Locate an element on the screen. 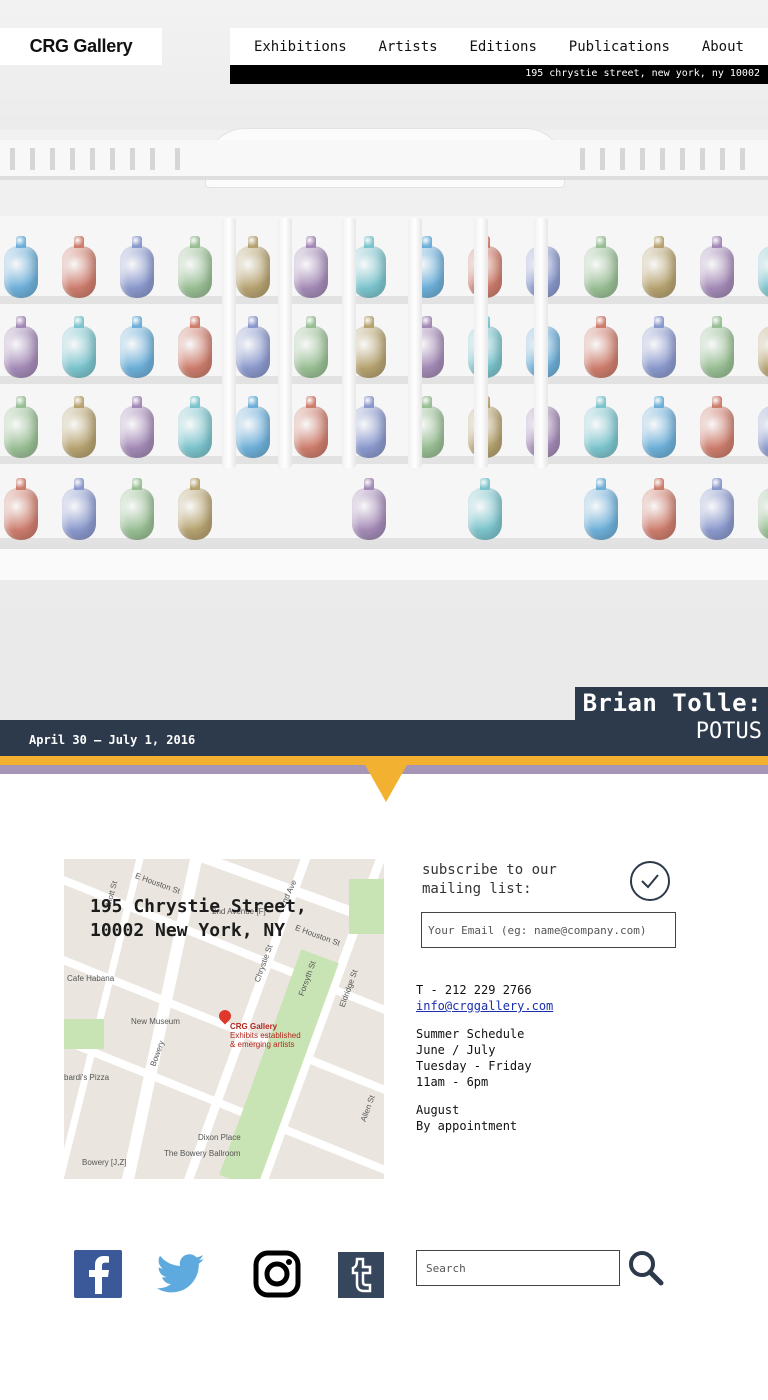  schedule-days: Tuesday - Friday is located at coordinates (474, 1066).